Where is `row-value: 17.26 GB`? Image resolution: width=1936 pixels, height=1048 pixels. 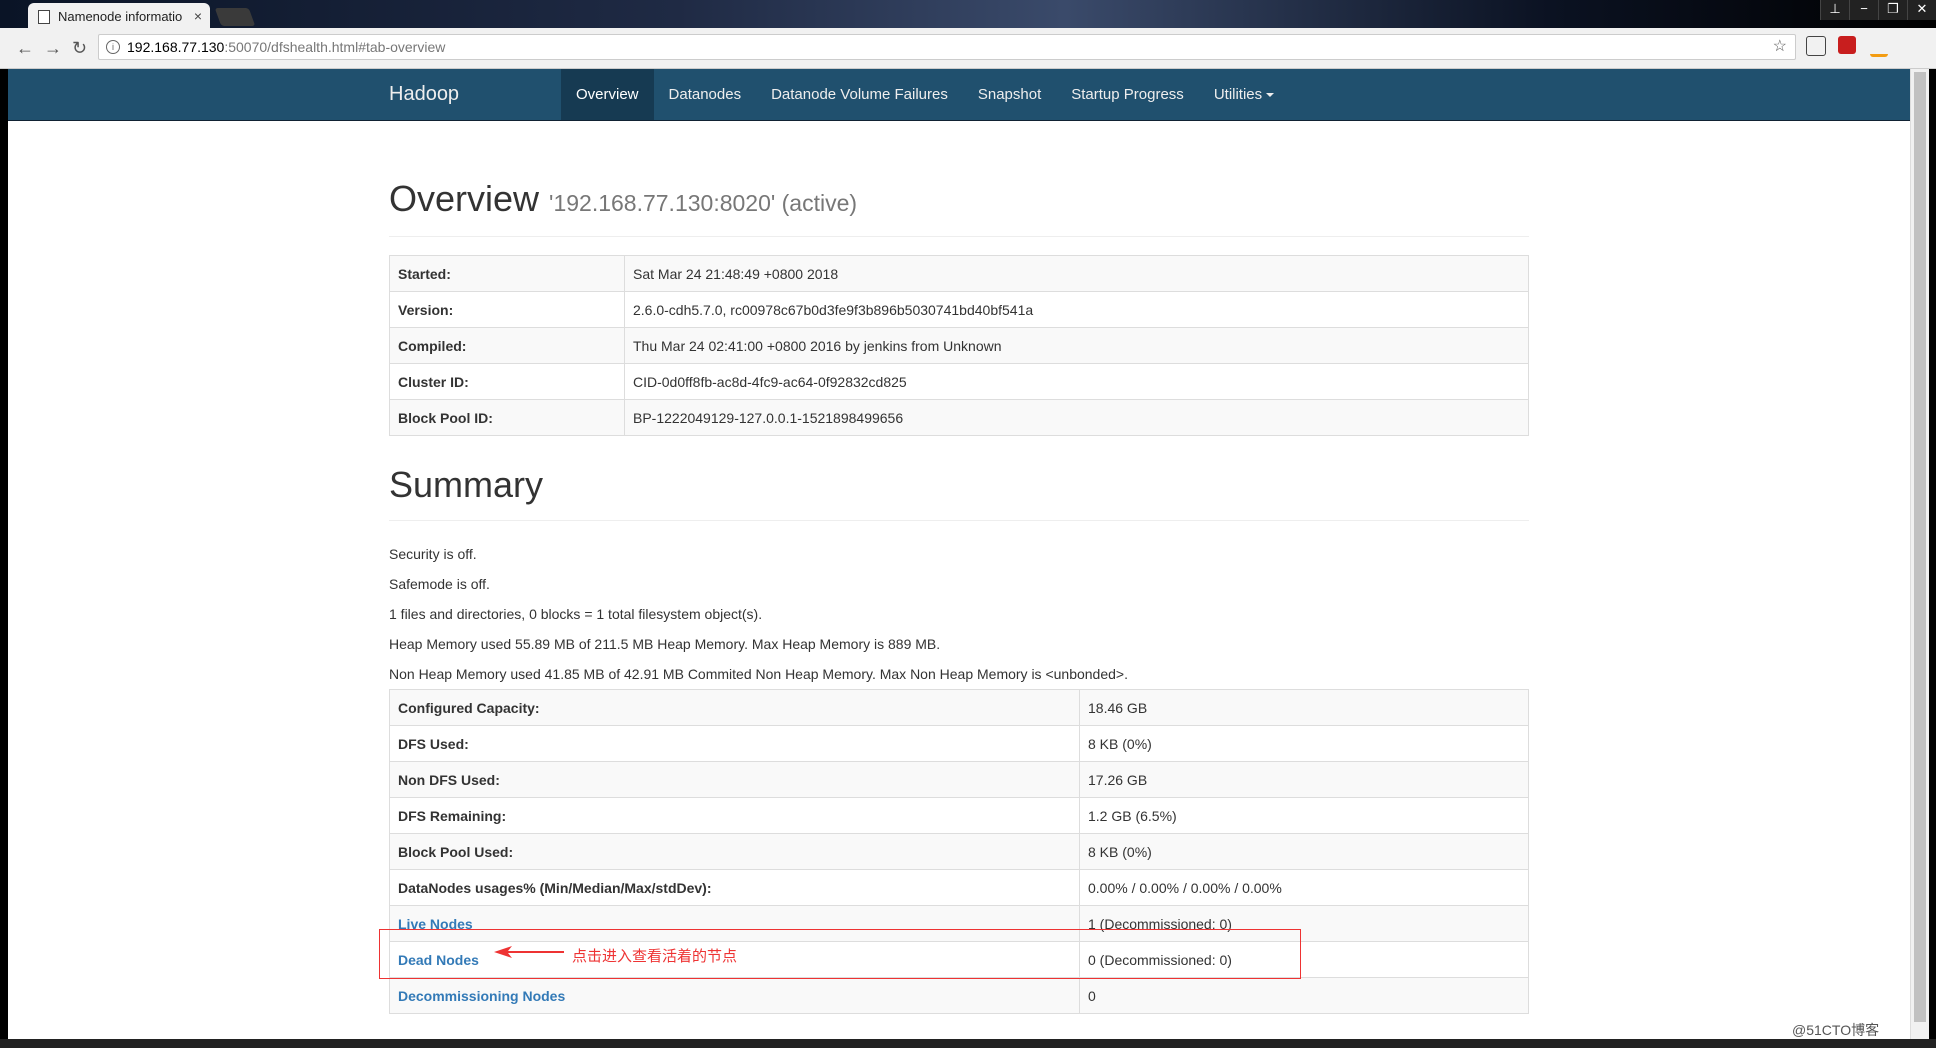
row-value: 17.26 GB is located at coordinates (1304, 779).